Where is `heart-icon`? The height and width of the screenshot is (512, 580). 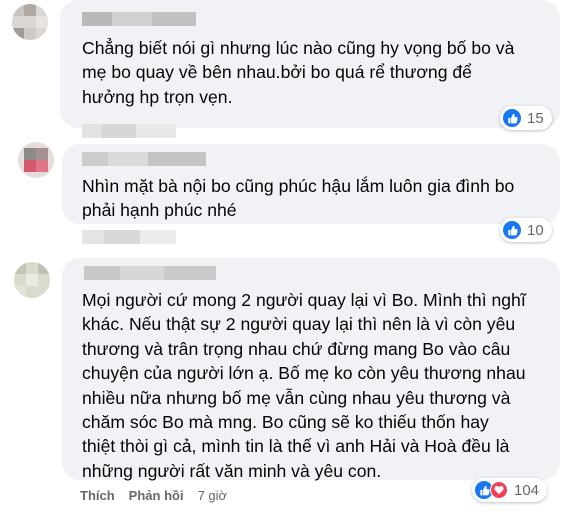
heart-icon is located at coordinates (499, 490).